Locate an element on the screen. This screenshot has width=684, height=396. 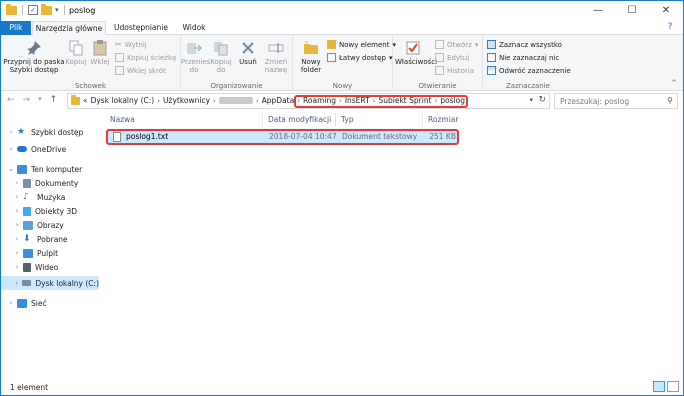
search-box: Przeszukaj: poslog ⚲ is located at coordinates (616, 101).